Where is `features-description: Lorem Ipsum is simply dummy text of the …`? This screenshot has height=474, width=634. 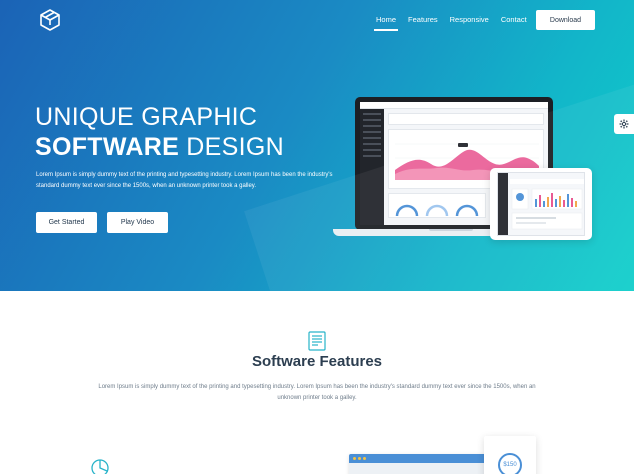
features-description: Lorem Ipsum is simply dummy text of the … is located at coordinates (317, 392).